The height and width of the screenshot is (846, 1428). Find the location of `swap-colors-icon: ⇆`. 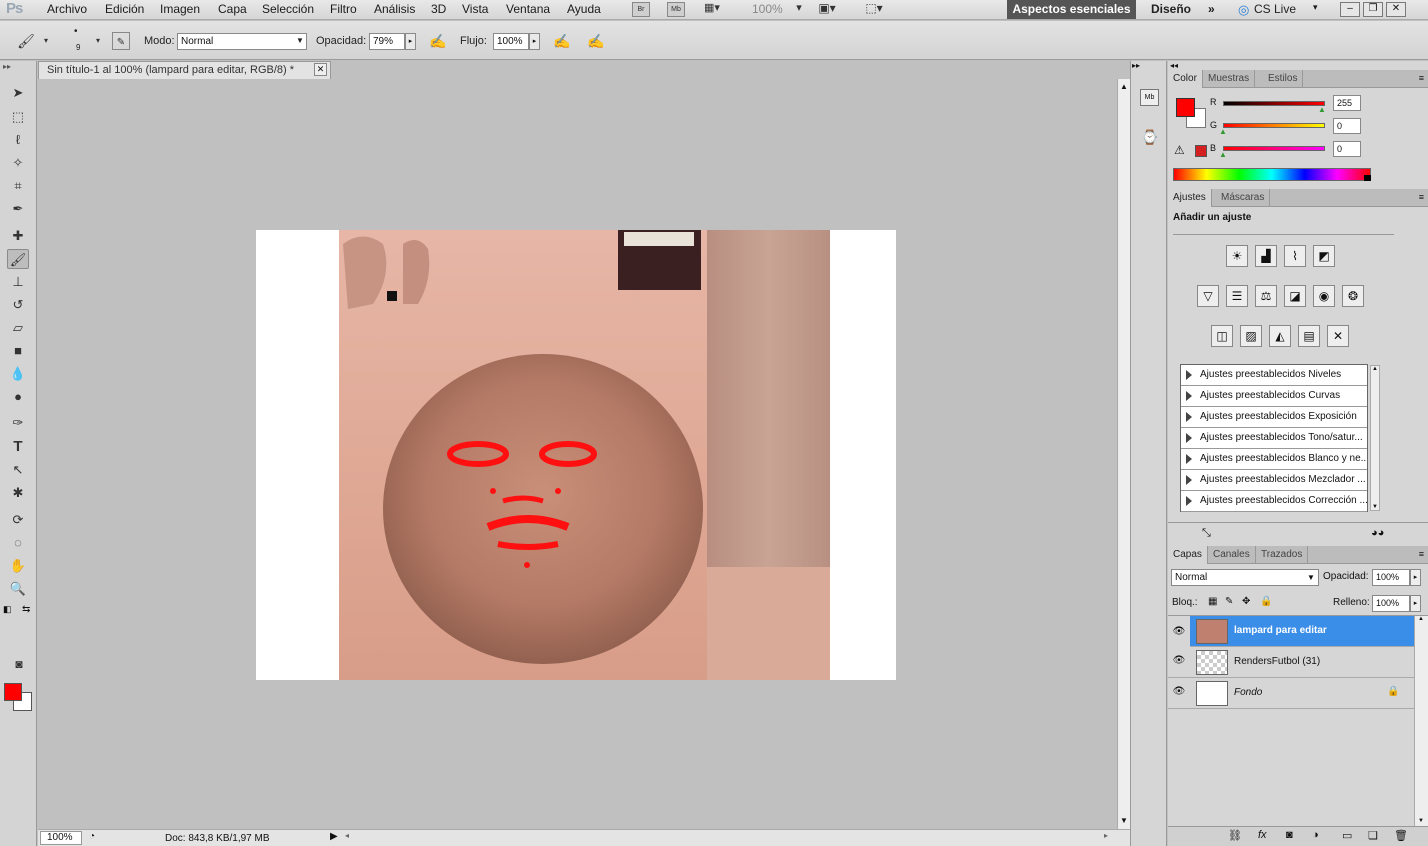

swap-colors-icon: ⇆ is located at coordinates (26, 609).